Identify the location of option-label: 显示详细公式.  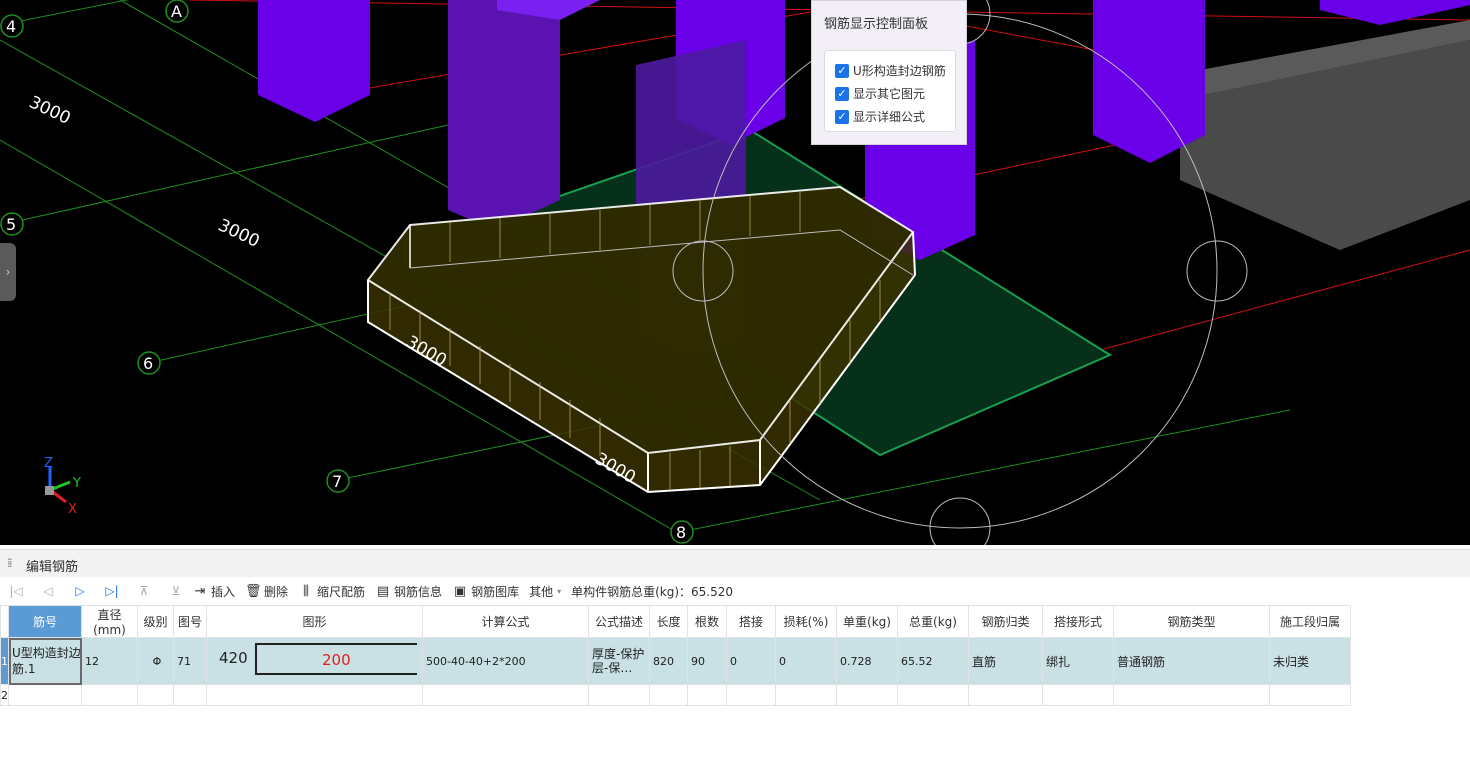
(889, 117).